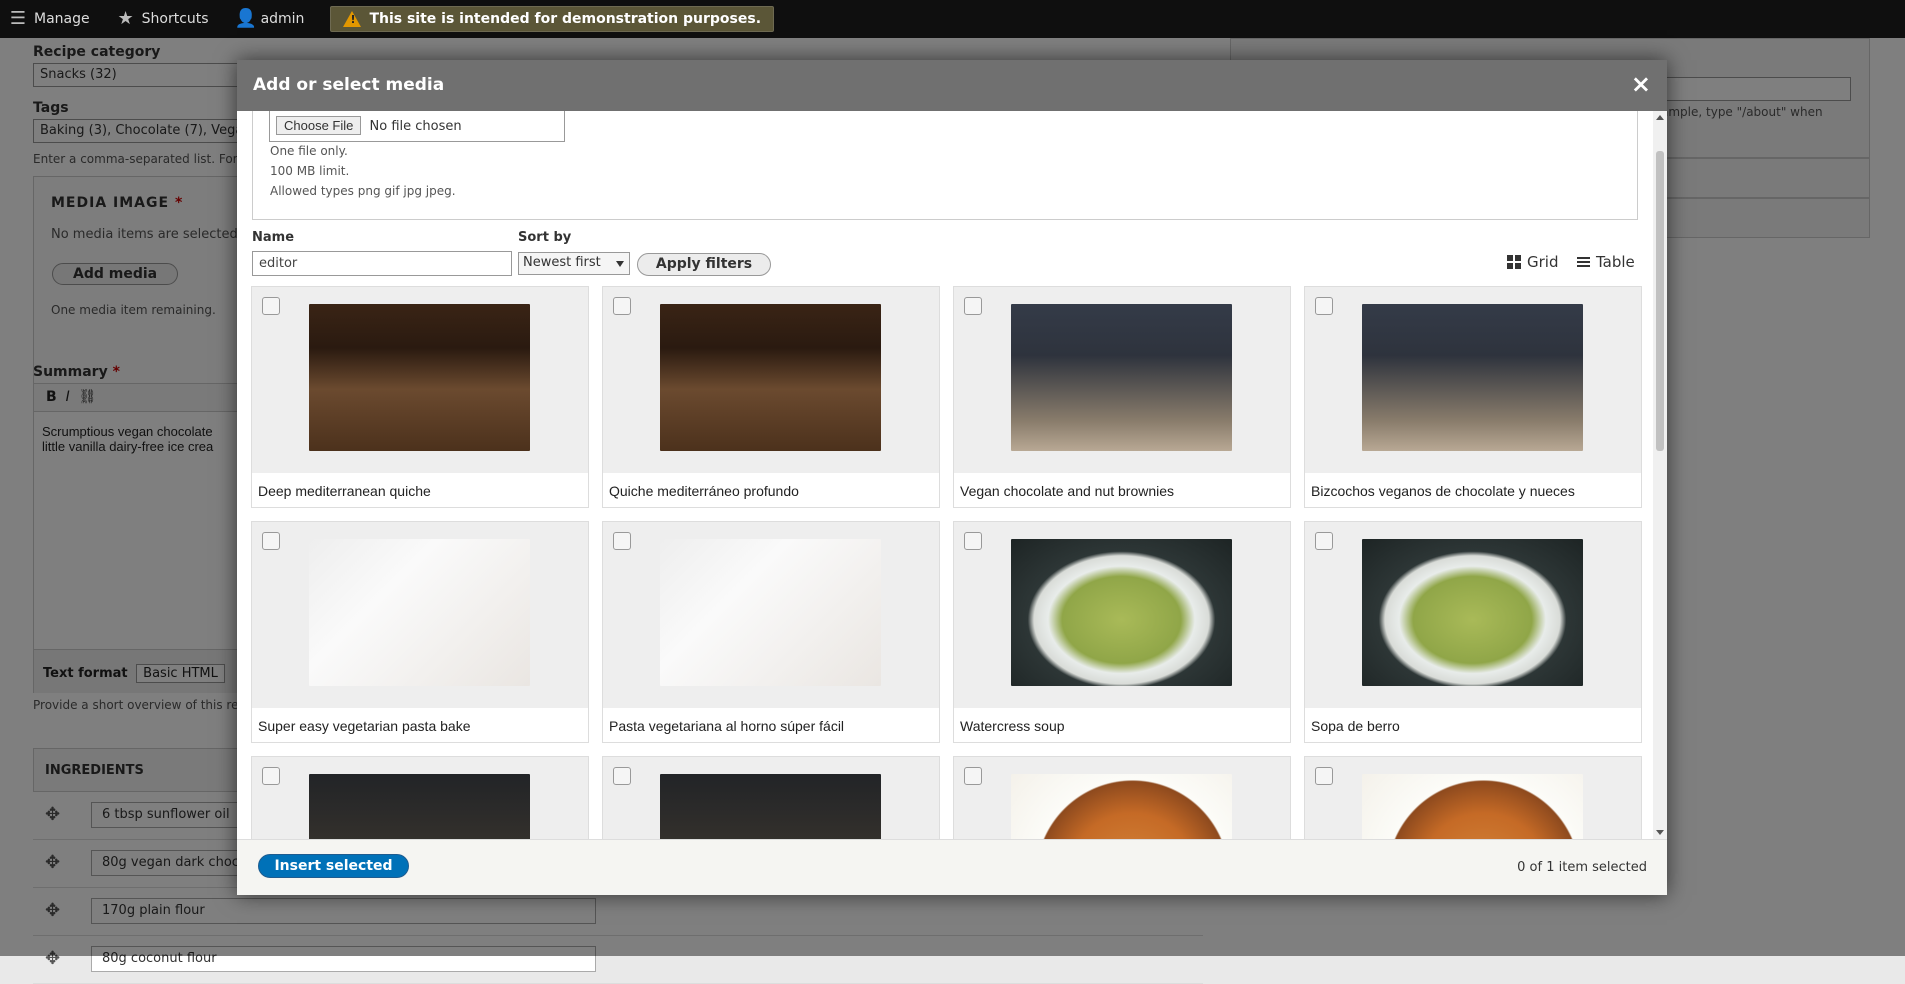 The height and width of the screenshot is (984, 1905). I want to click on upload-note: 100 MB limit., so click(310, 171).